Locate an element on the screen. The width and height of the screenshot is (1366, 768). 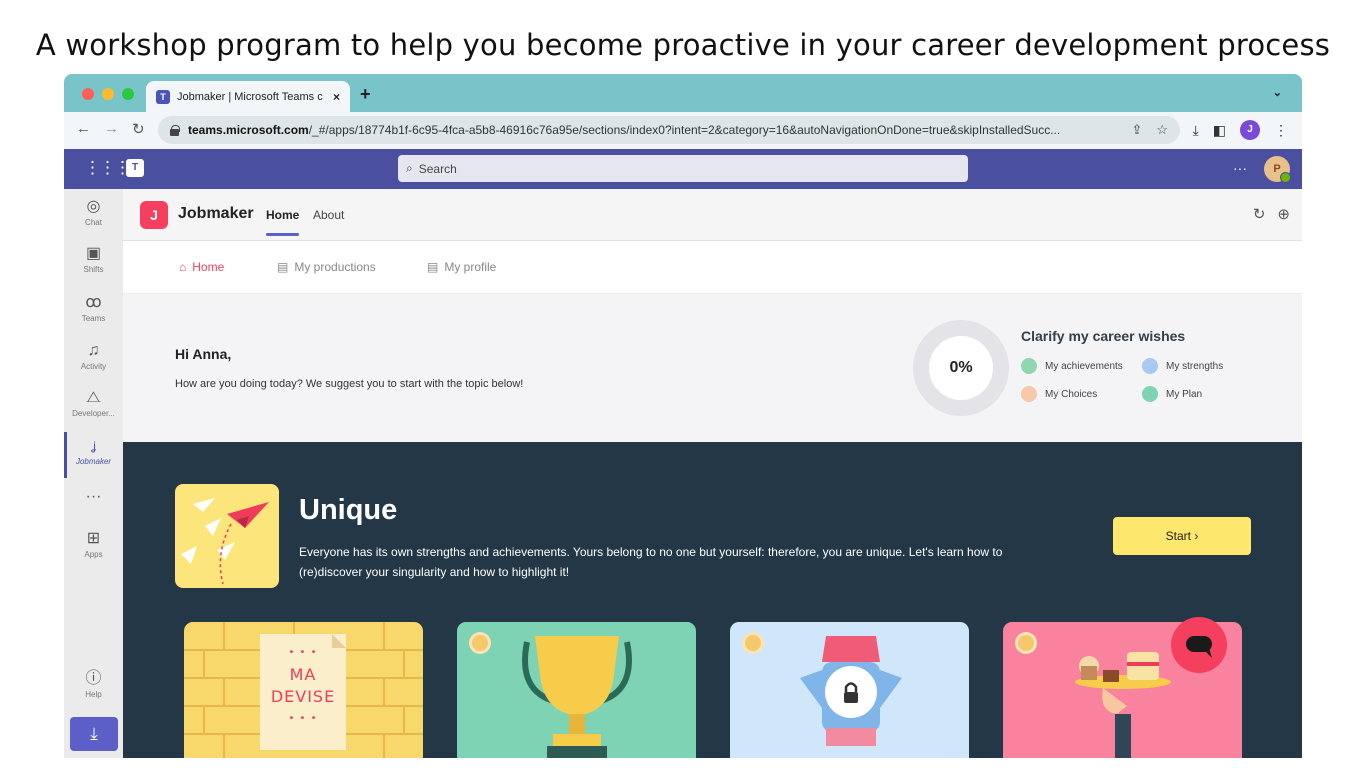
rail-label: Shifts is located at coordinates (93, 269).